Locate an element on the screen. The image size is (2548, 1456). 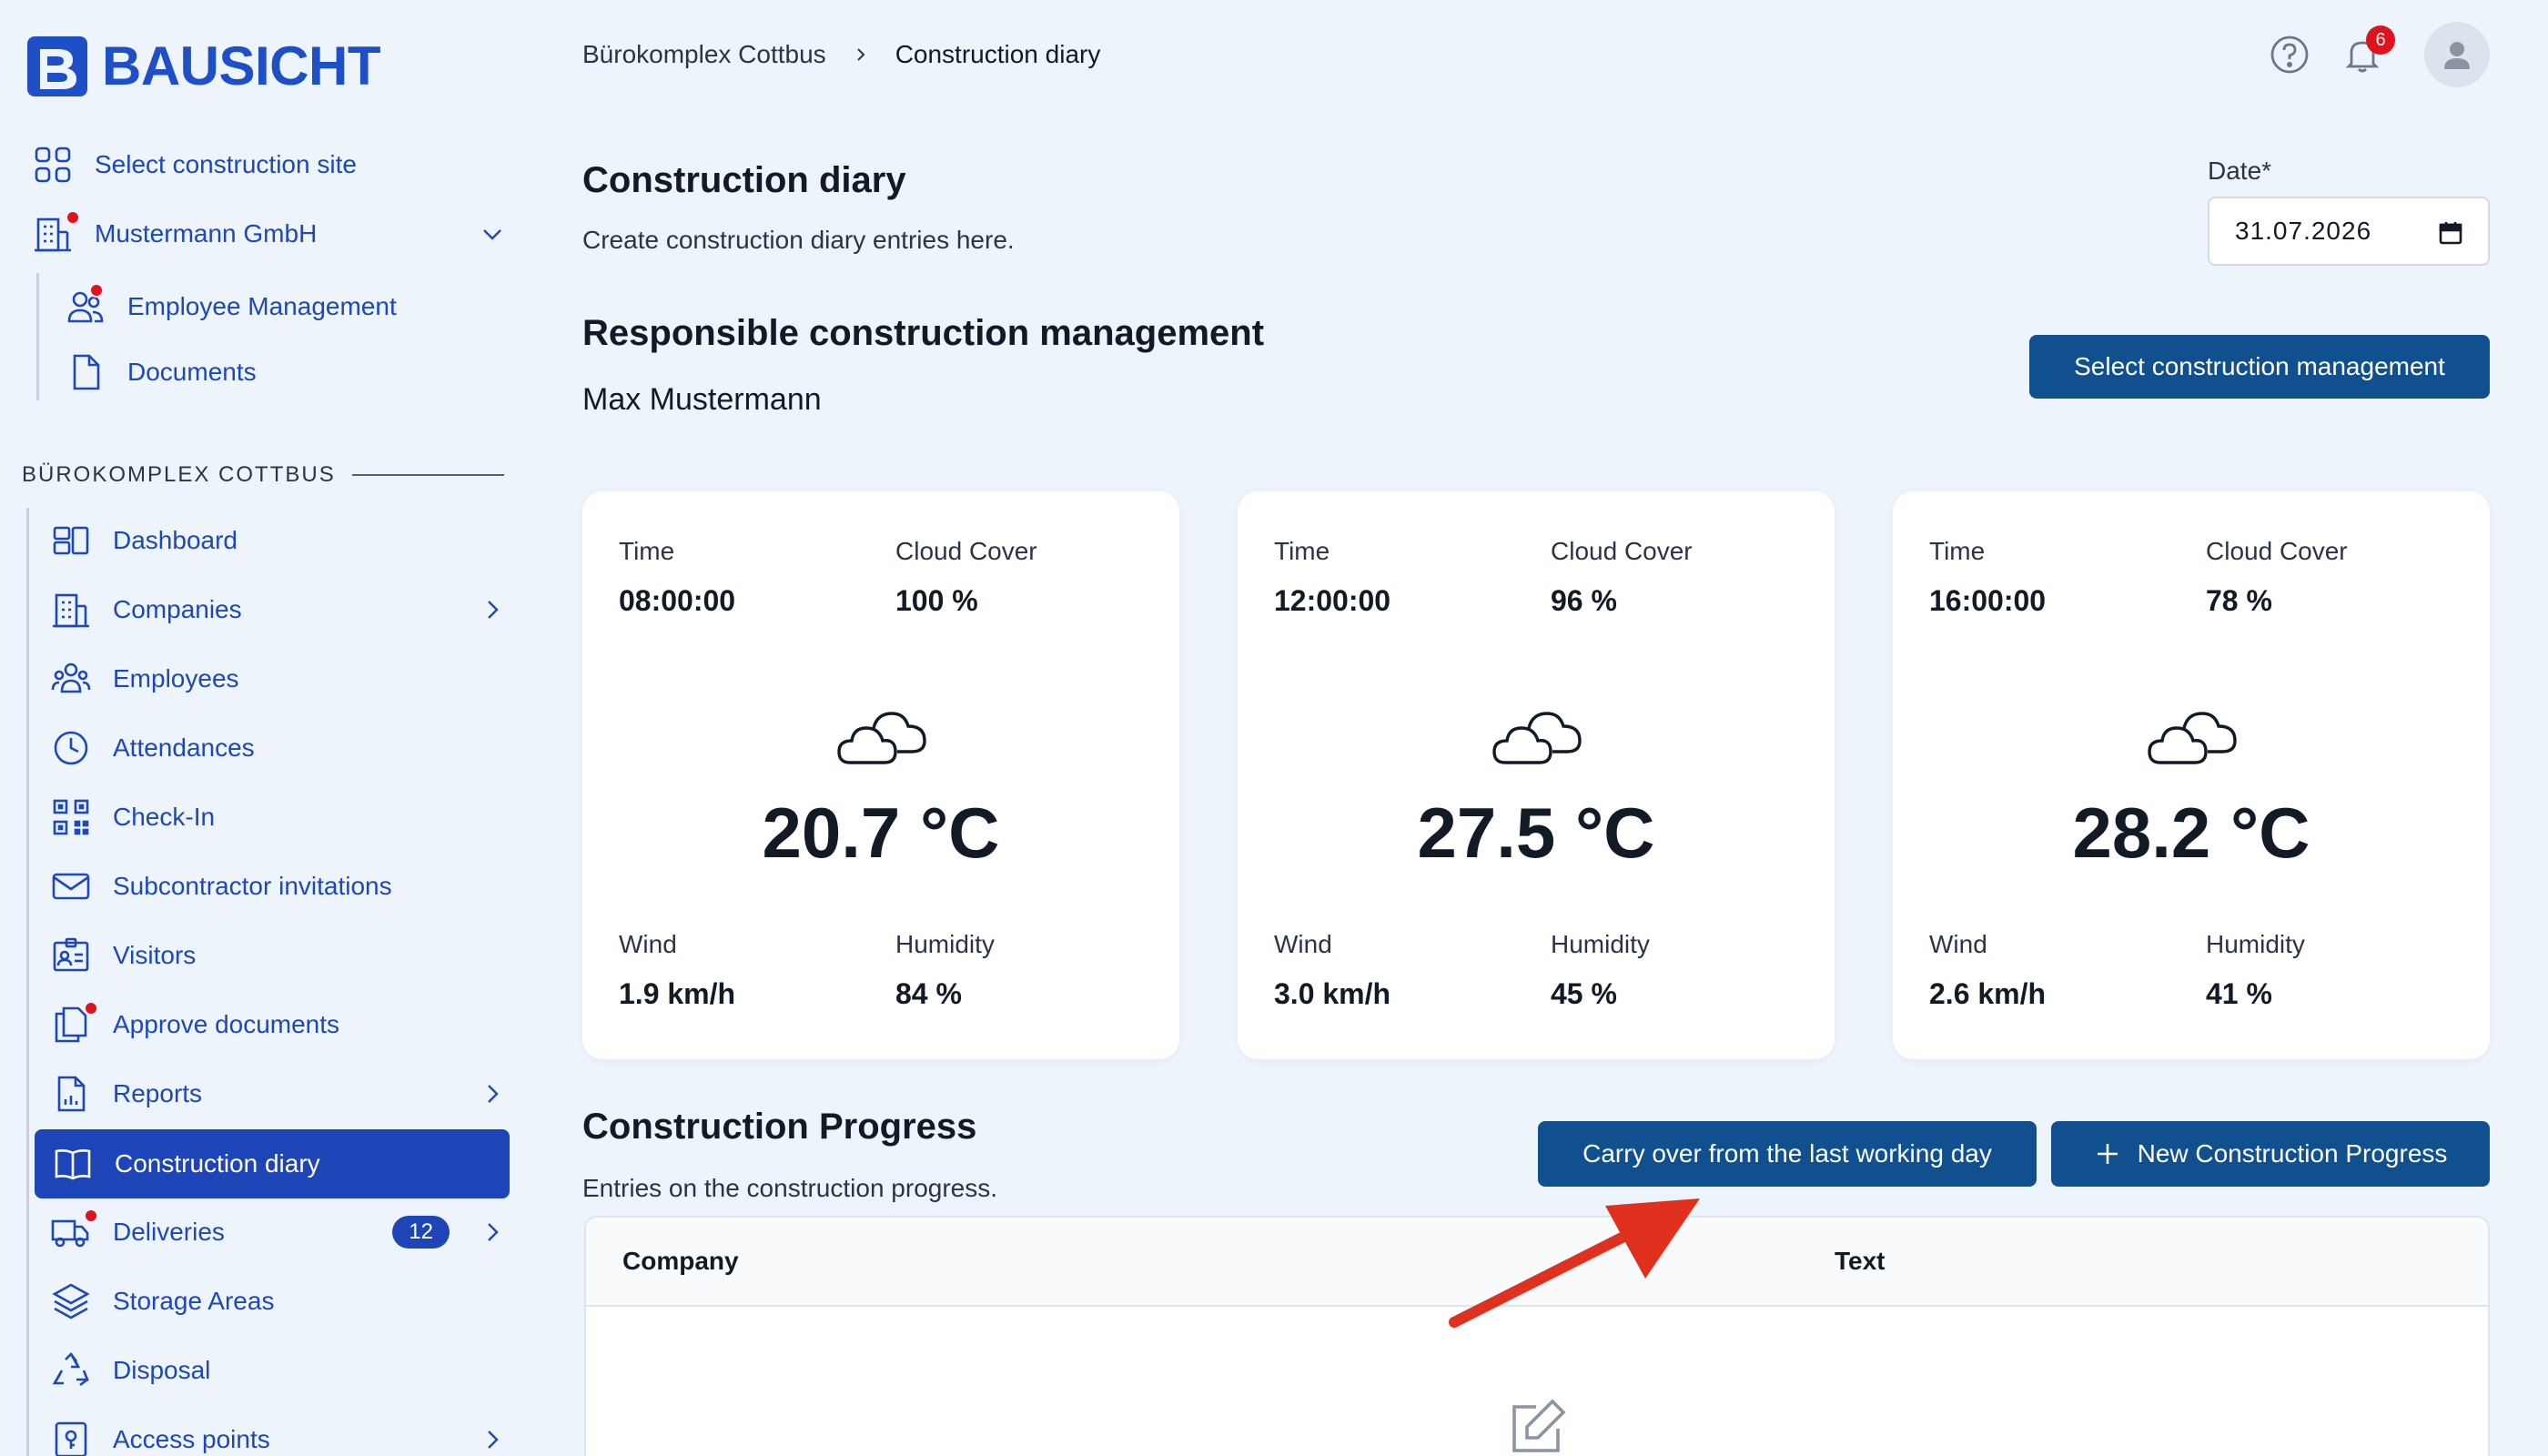
sidebar-item-storage-areas: Storage Areas is located at coordinates (280, 1301).